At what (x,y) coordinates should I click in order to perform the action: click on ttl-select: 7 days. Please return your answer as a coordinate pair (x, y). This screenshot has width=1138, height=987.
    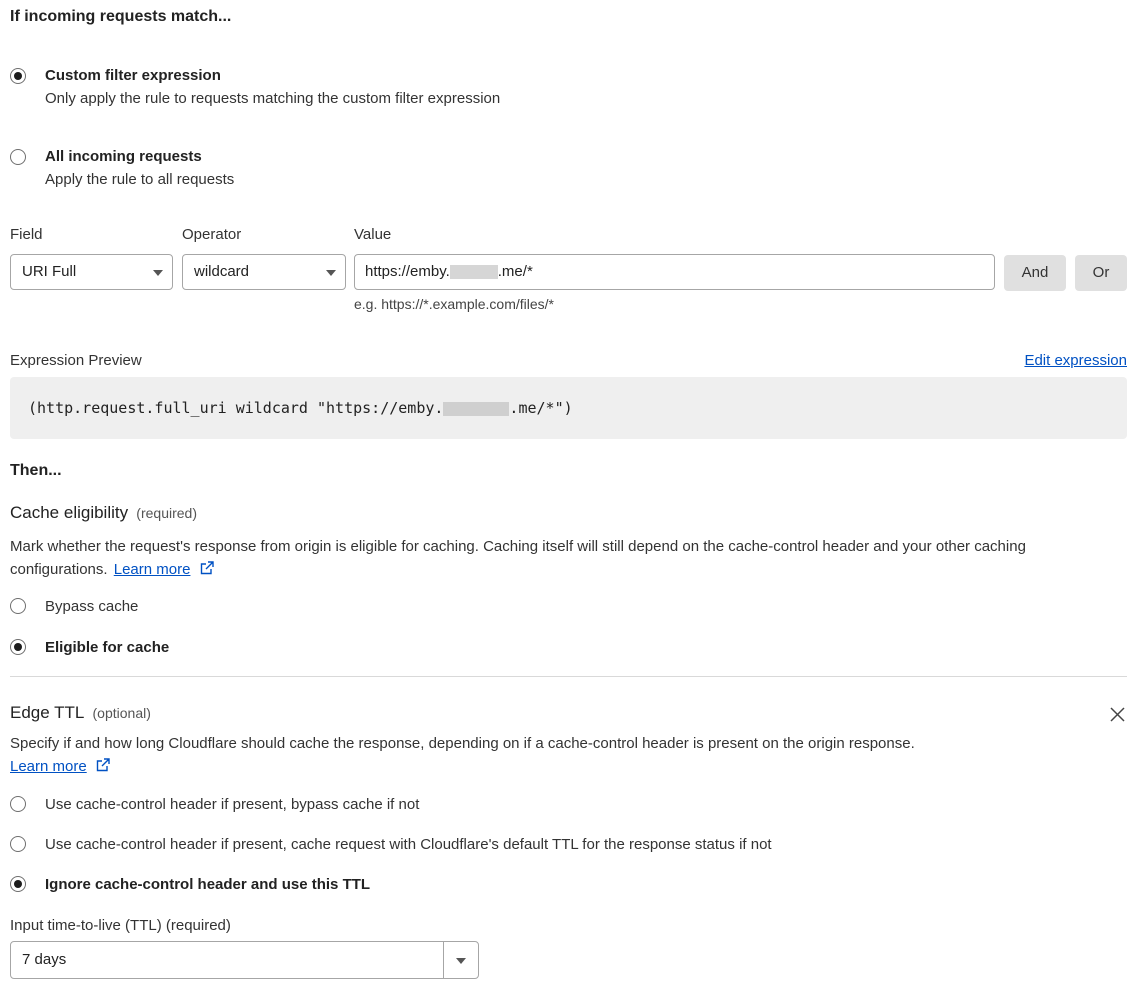
    Looking at the image, I should click on (244, 960).